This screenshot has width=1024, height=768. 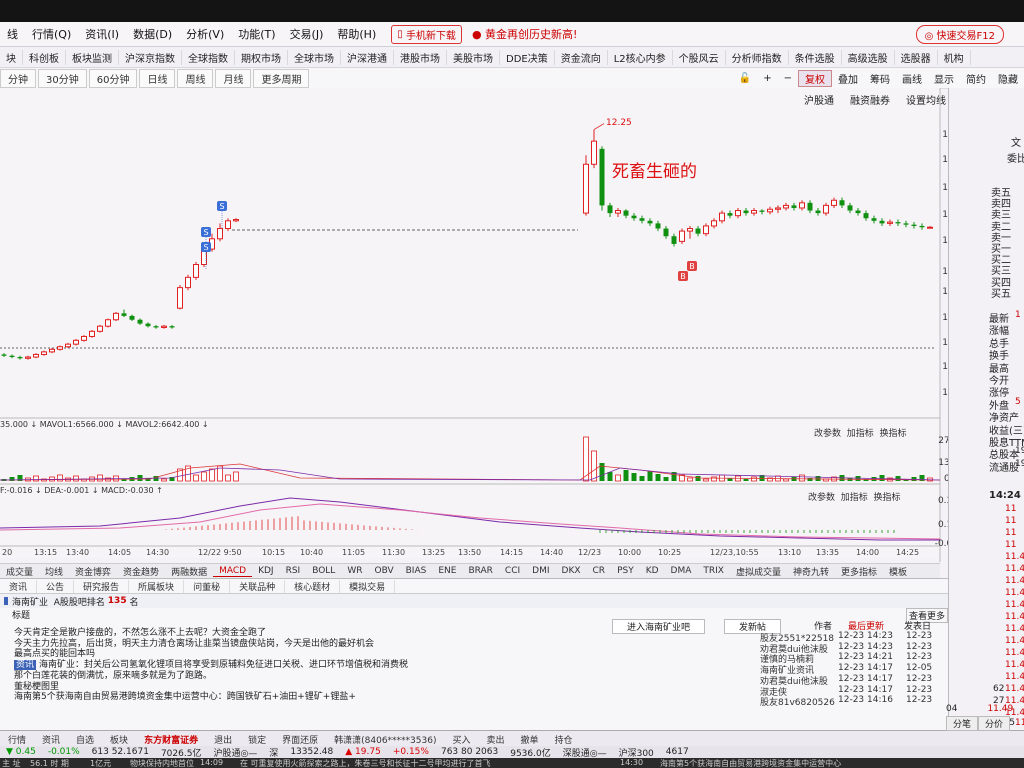 What do you see at coordinates (713, 571) in the screenshot?
I see `indicator-tab: TRIX` at bounding box center [713, 571].